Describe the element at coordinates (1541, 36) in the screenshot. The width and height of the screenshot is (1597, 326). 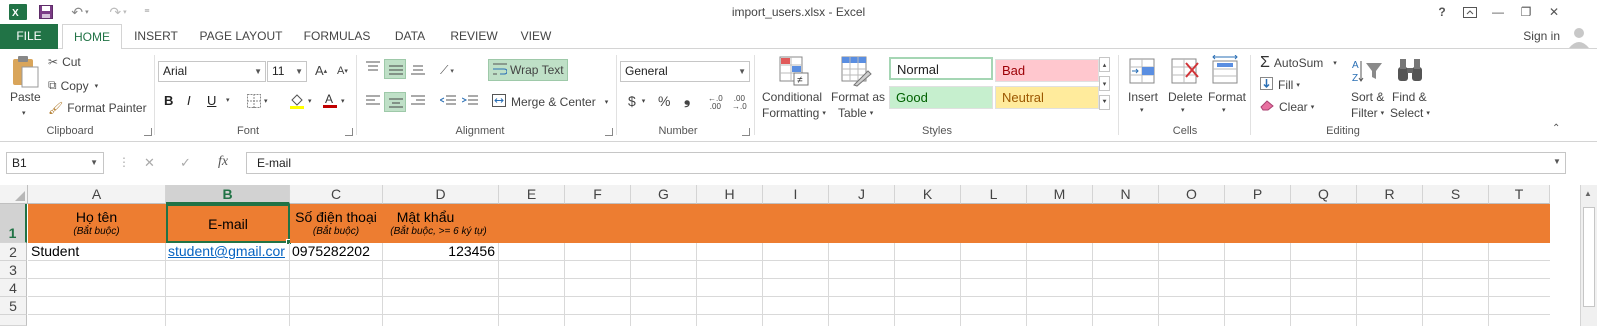
I see `sign-in-link: Sign in` at that location.